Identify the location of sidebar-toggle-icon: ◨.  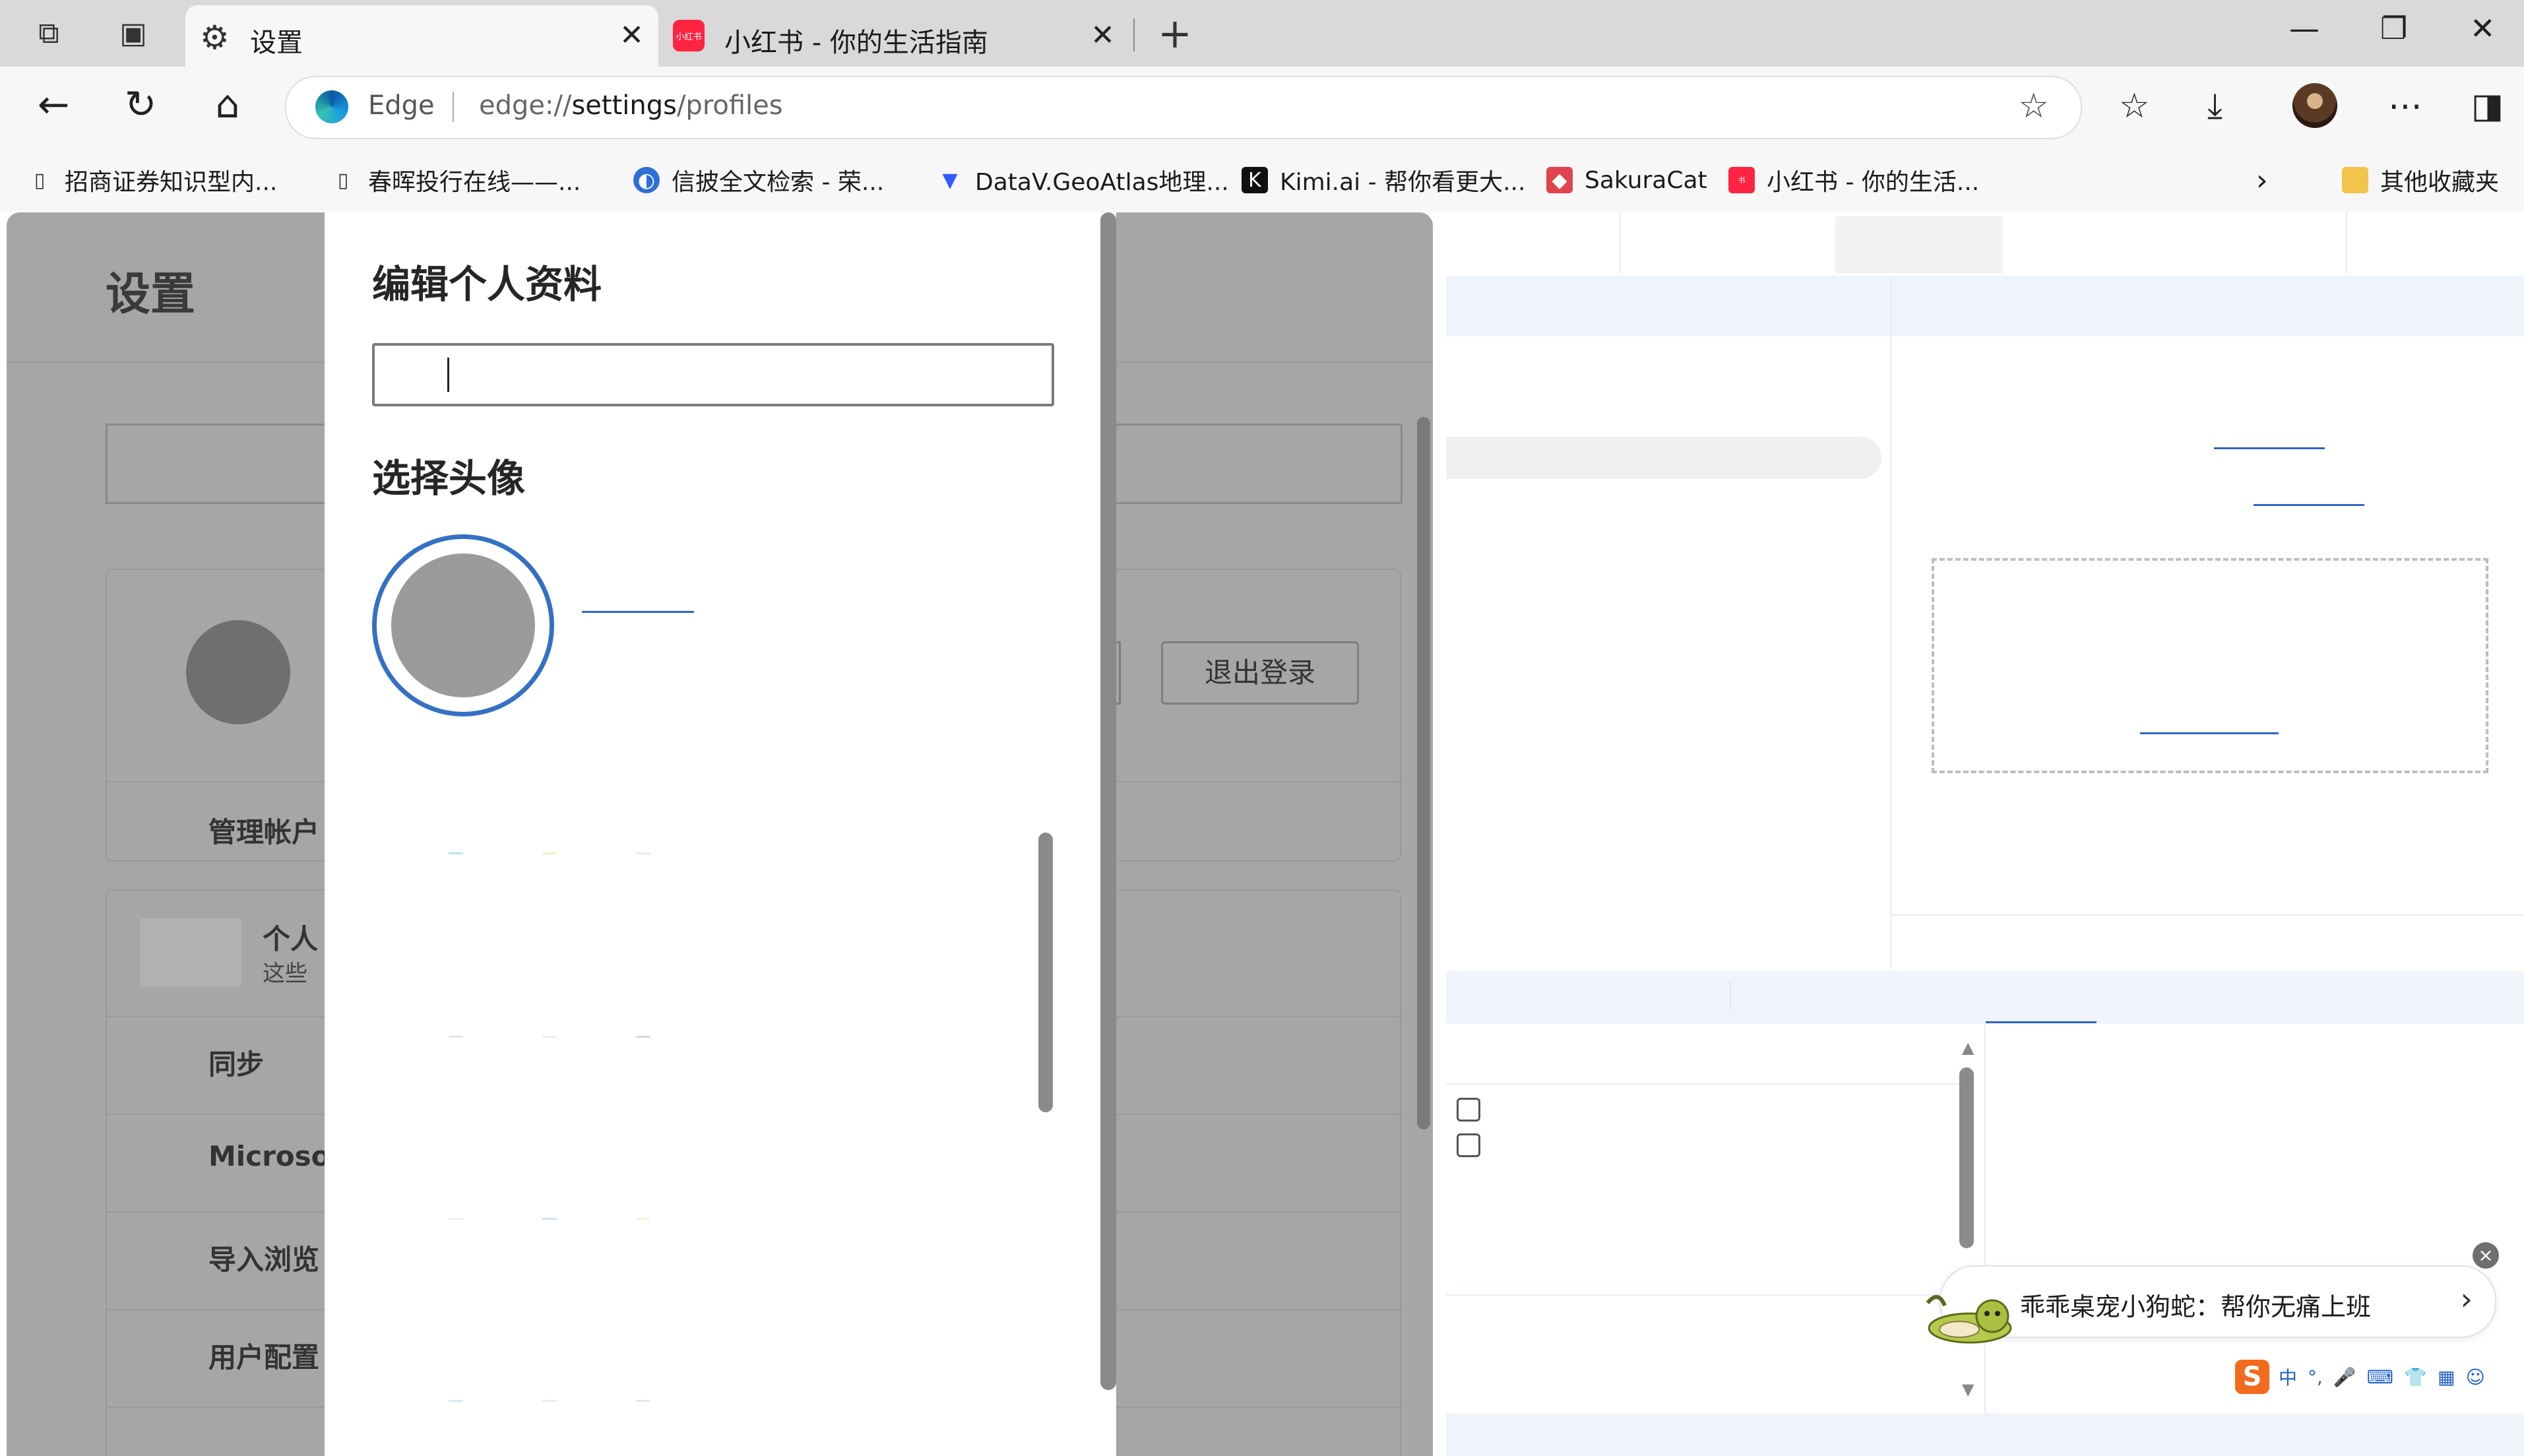
(2488, 106).